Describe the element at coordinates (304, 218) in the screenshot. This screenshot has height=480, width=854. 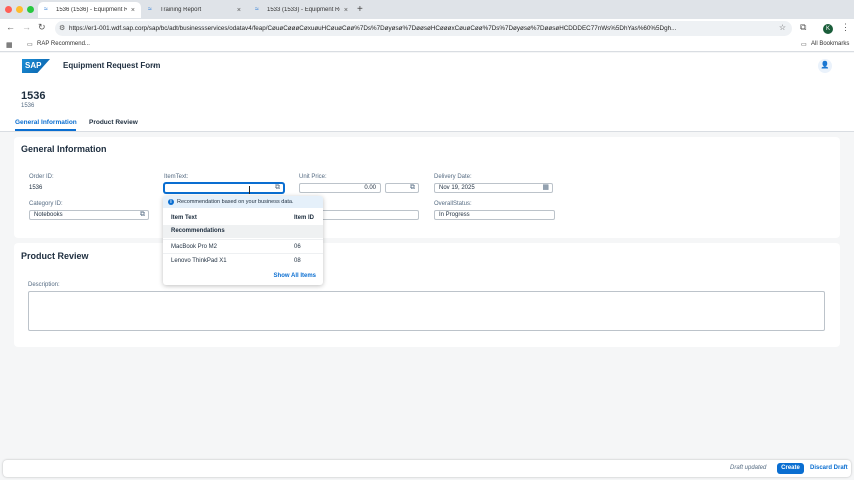
I see `column-header-item-id: Item ID` at that location.